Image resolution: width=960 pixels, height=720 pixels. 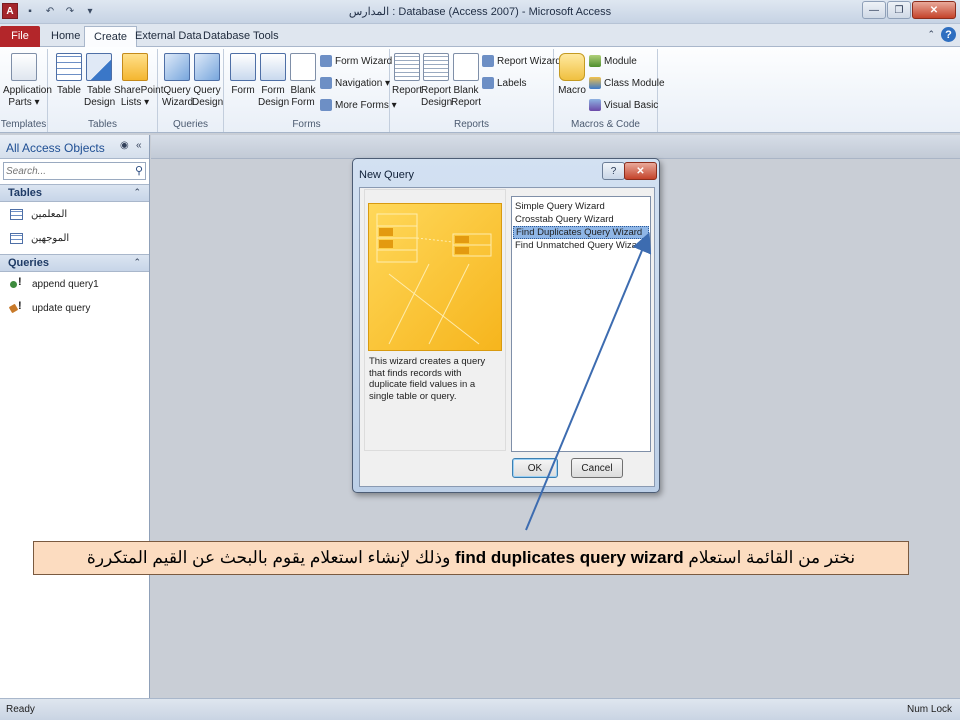 I want to click on nav-pane-title: All Access Objects, so click(x=55, y=148).